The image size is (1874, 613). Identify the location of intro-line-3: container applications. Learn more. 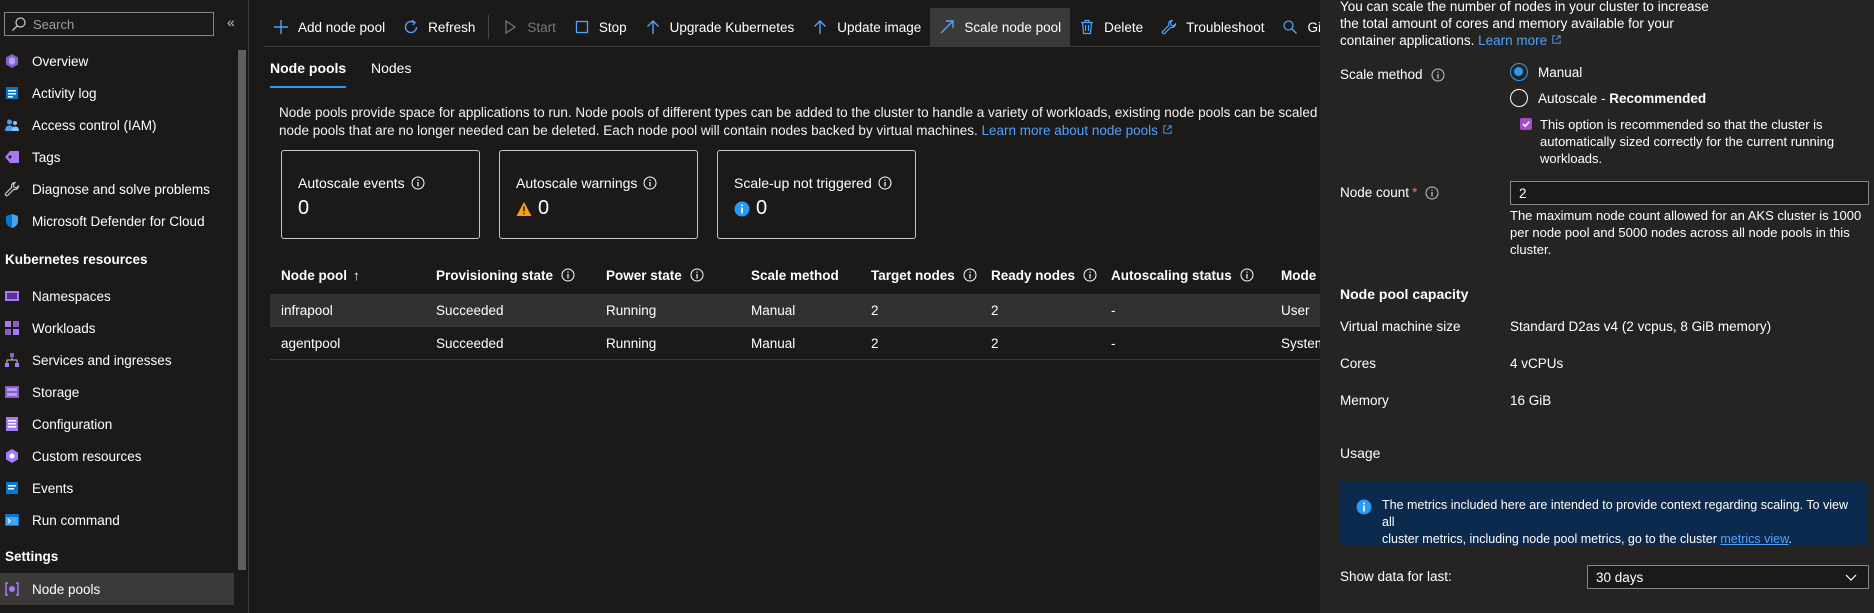
(1530, 40).